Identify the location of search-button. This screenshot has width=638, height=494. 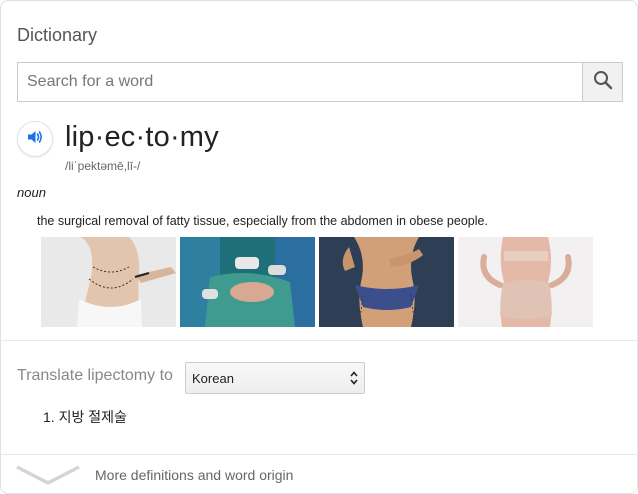
(602, 82).